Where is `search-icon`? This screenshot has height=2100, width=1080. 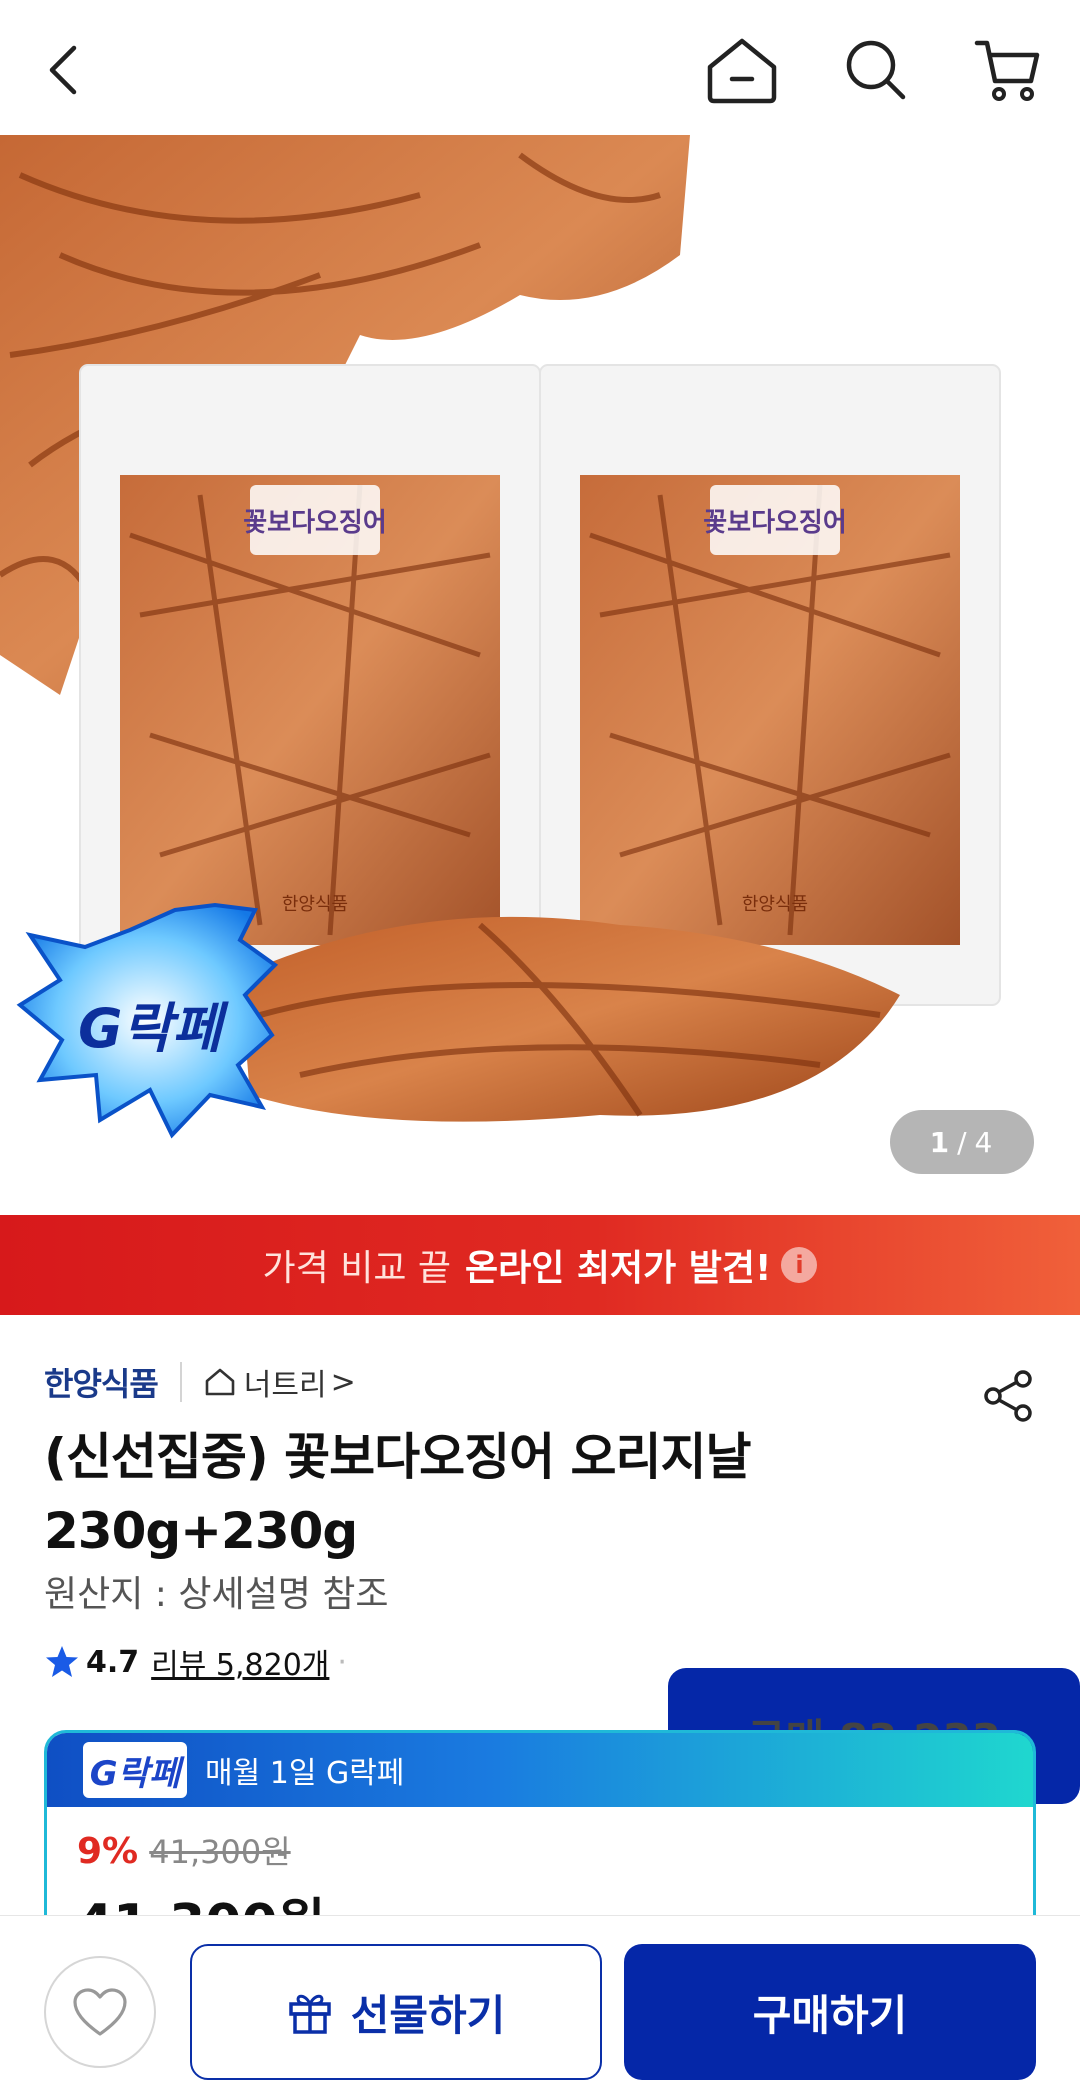
search-icon is located at coordinates (876, 70).